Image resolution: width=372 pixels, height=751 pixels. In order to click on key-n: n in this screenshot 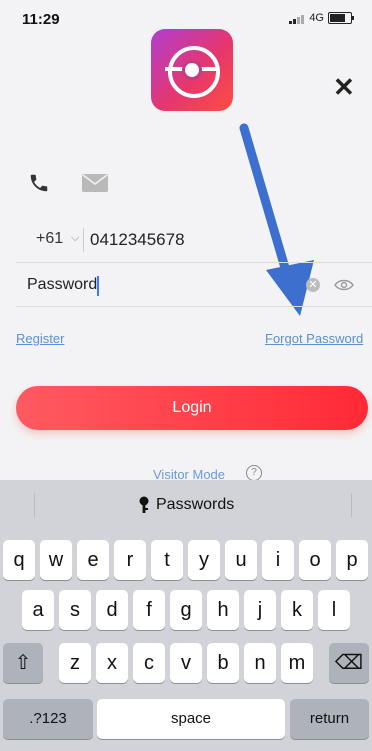, I will do `click(260, 663)`.